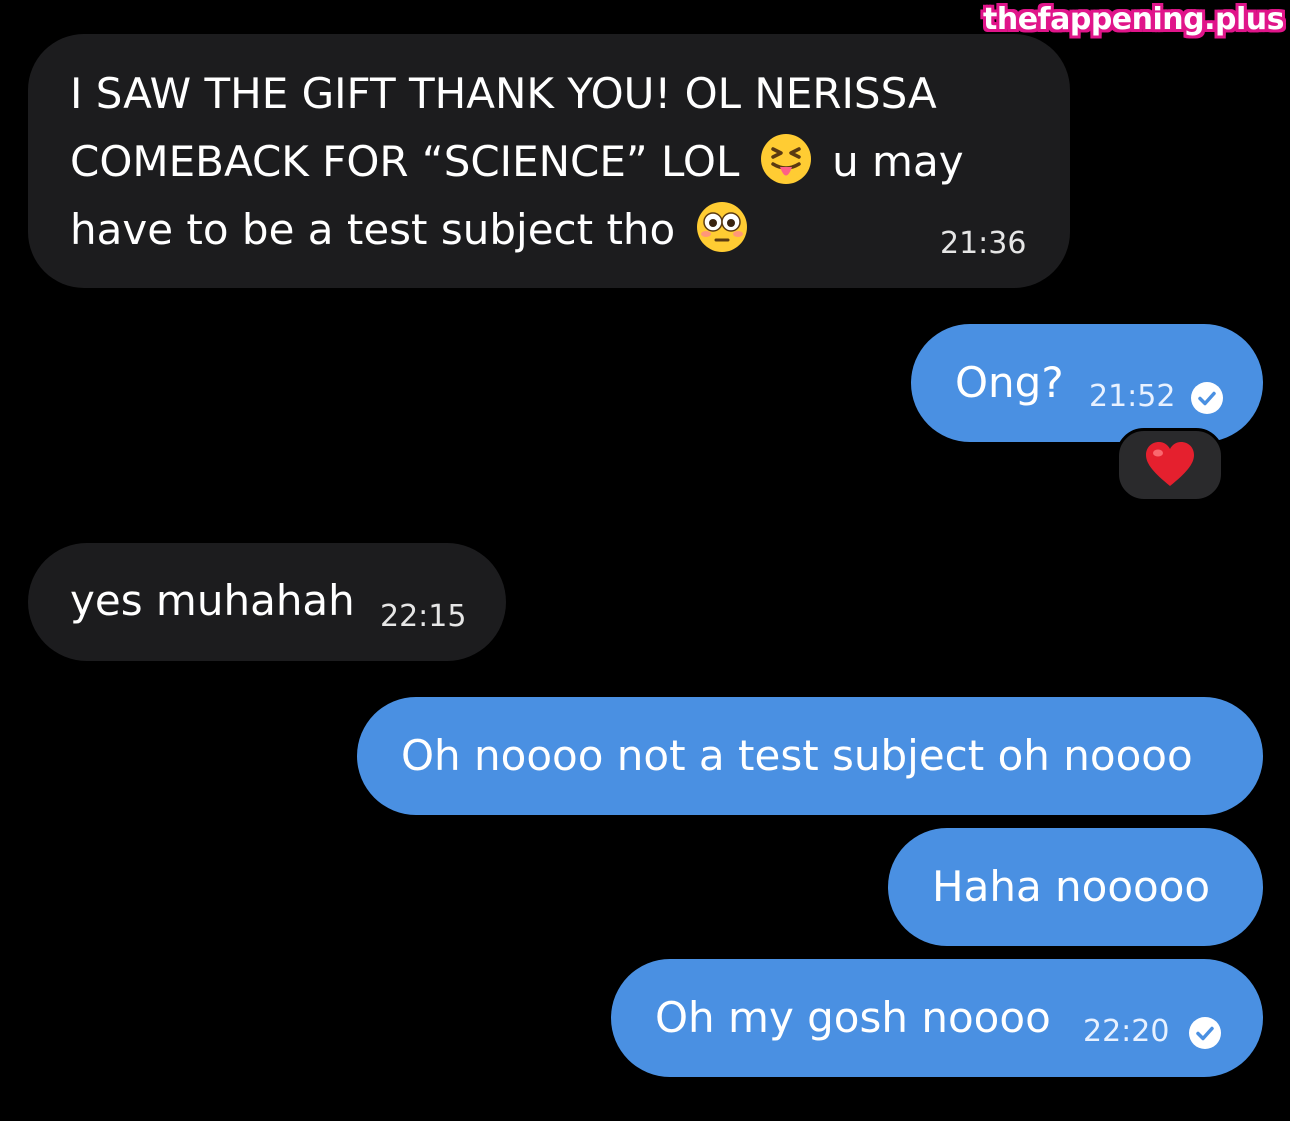  What do you see at coordinates (423, 616) in the screenshot?
I see `message-timestamp: 22:15` at bounding box center [423, 616].